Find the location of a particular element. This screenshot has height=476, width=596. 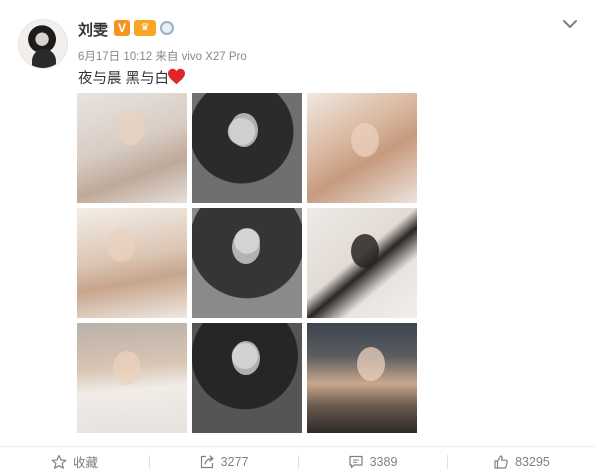

comment-icon is located at coordinates (355, 461).